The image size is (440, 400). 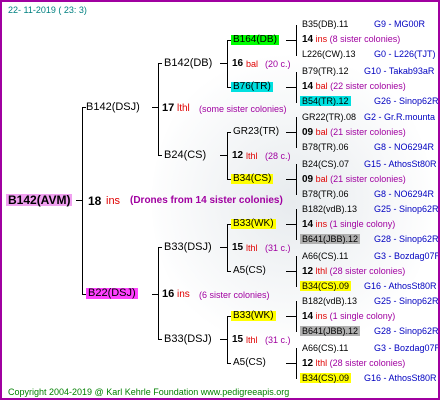 What do you see at coordinates (113, 201) in the screenshot?
I see `root-label: ins` at bounding box center [113, 201].